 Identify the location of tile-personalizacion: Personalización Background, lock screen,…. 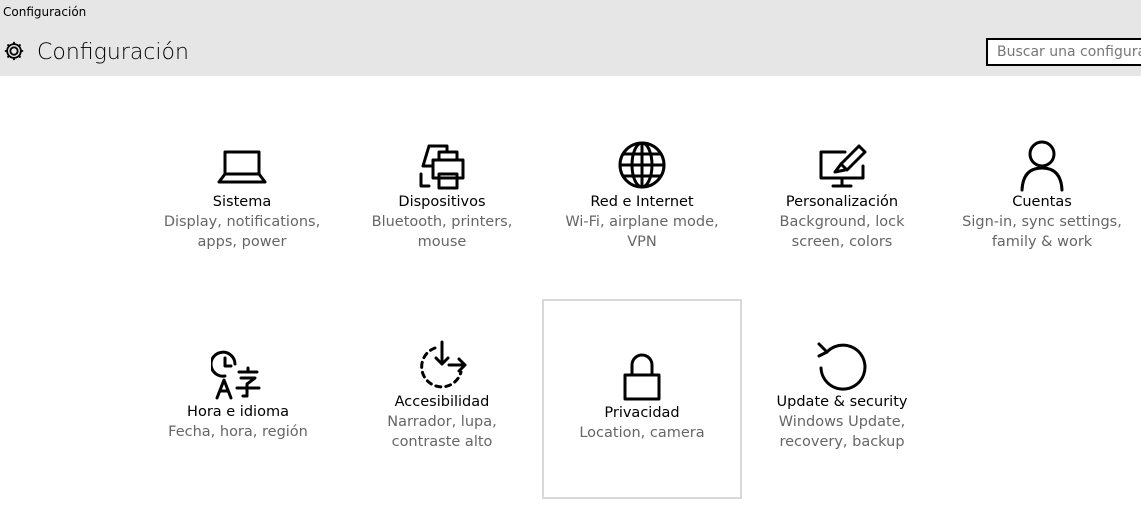
(842, 195).